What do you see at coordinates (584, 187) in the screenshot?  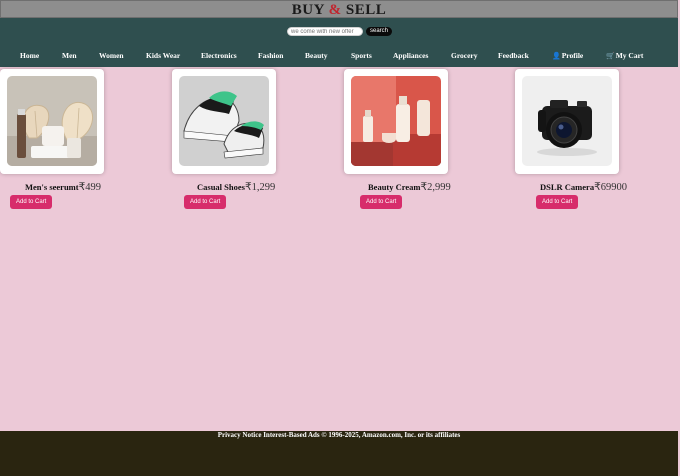 I see `product-title: DSLR Camera₹69900` at bounding box center [584, 187].